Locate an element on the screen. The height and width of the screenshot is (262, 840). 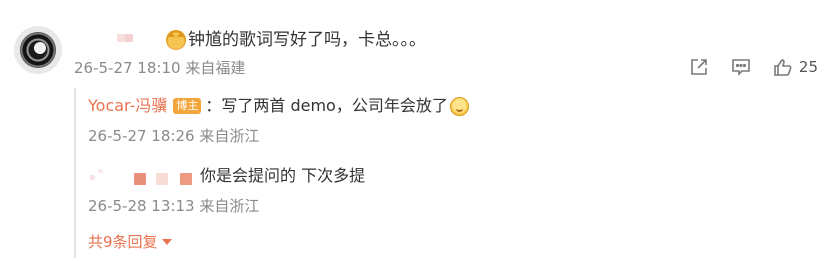
more-replies-link: 共9条回复 is located at coordinates (130, 242).